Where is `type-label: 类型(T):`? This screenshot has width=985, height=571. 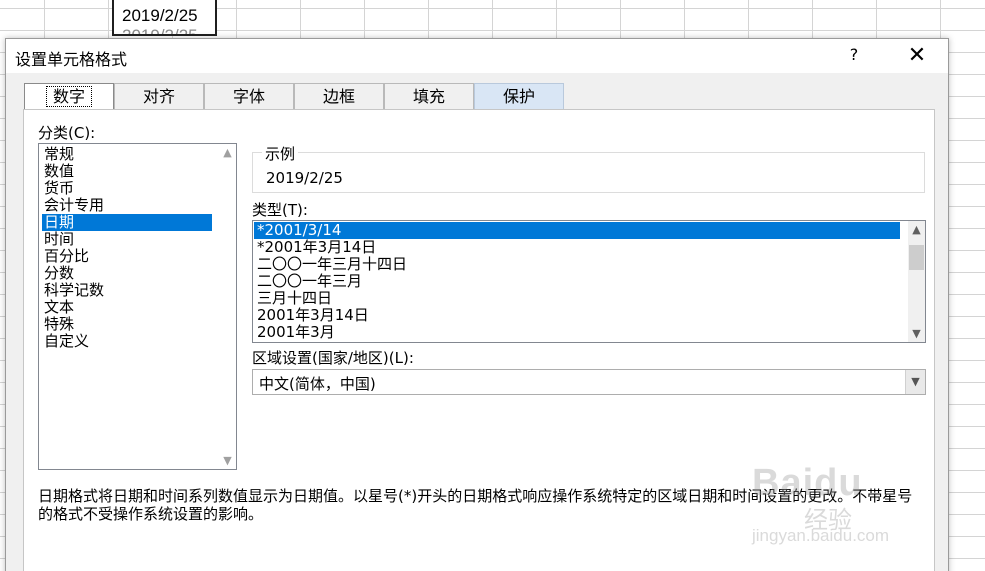 type-label: 类型(T): is located at coordinates (280, 210).